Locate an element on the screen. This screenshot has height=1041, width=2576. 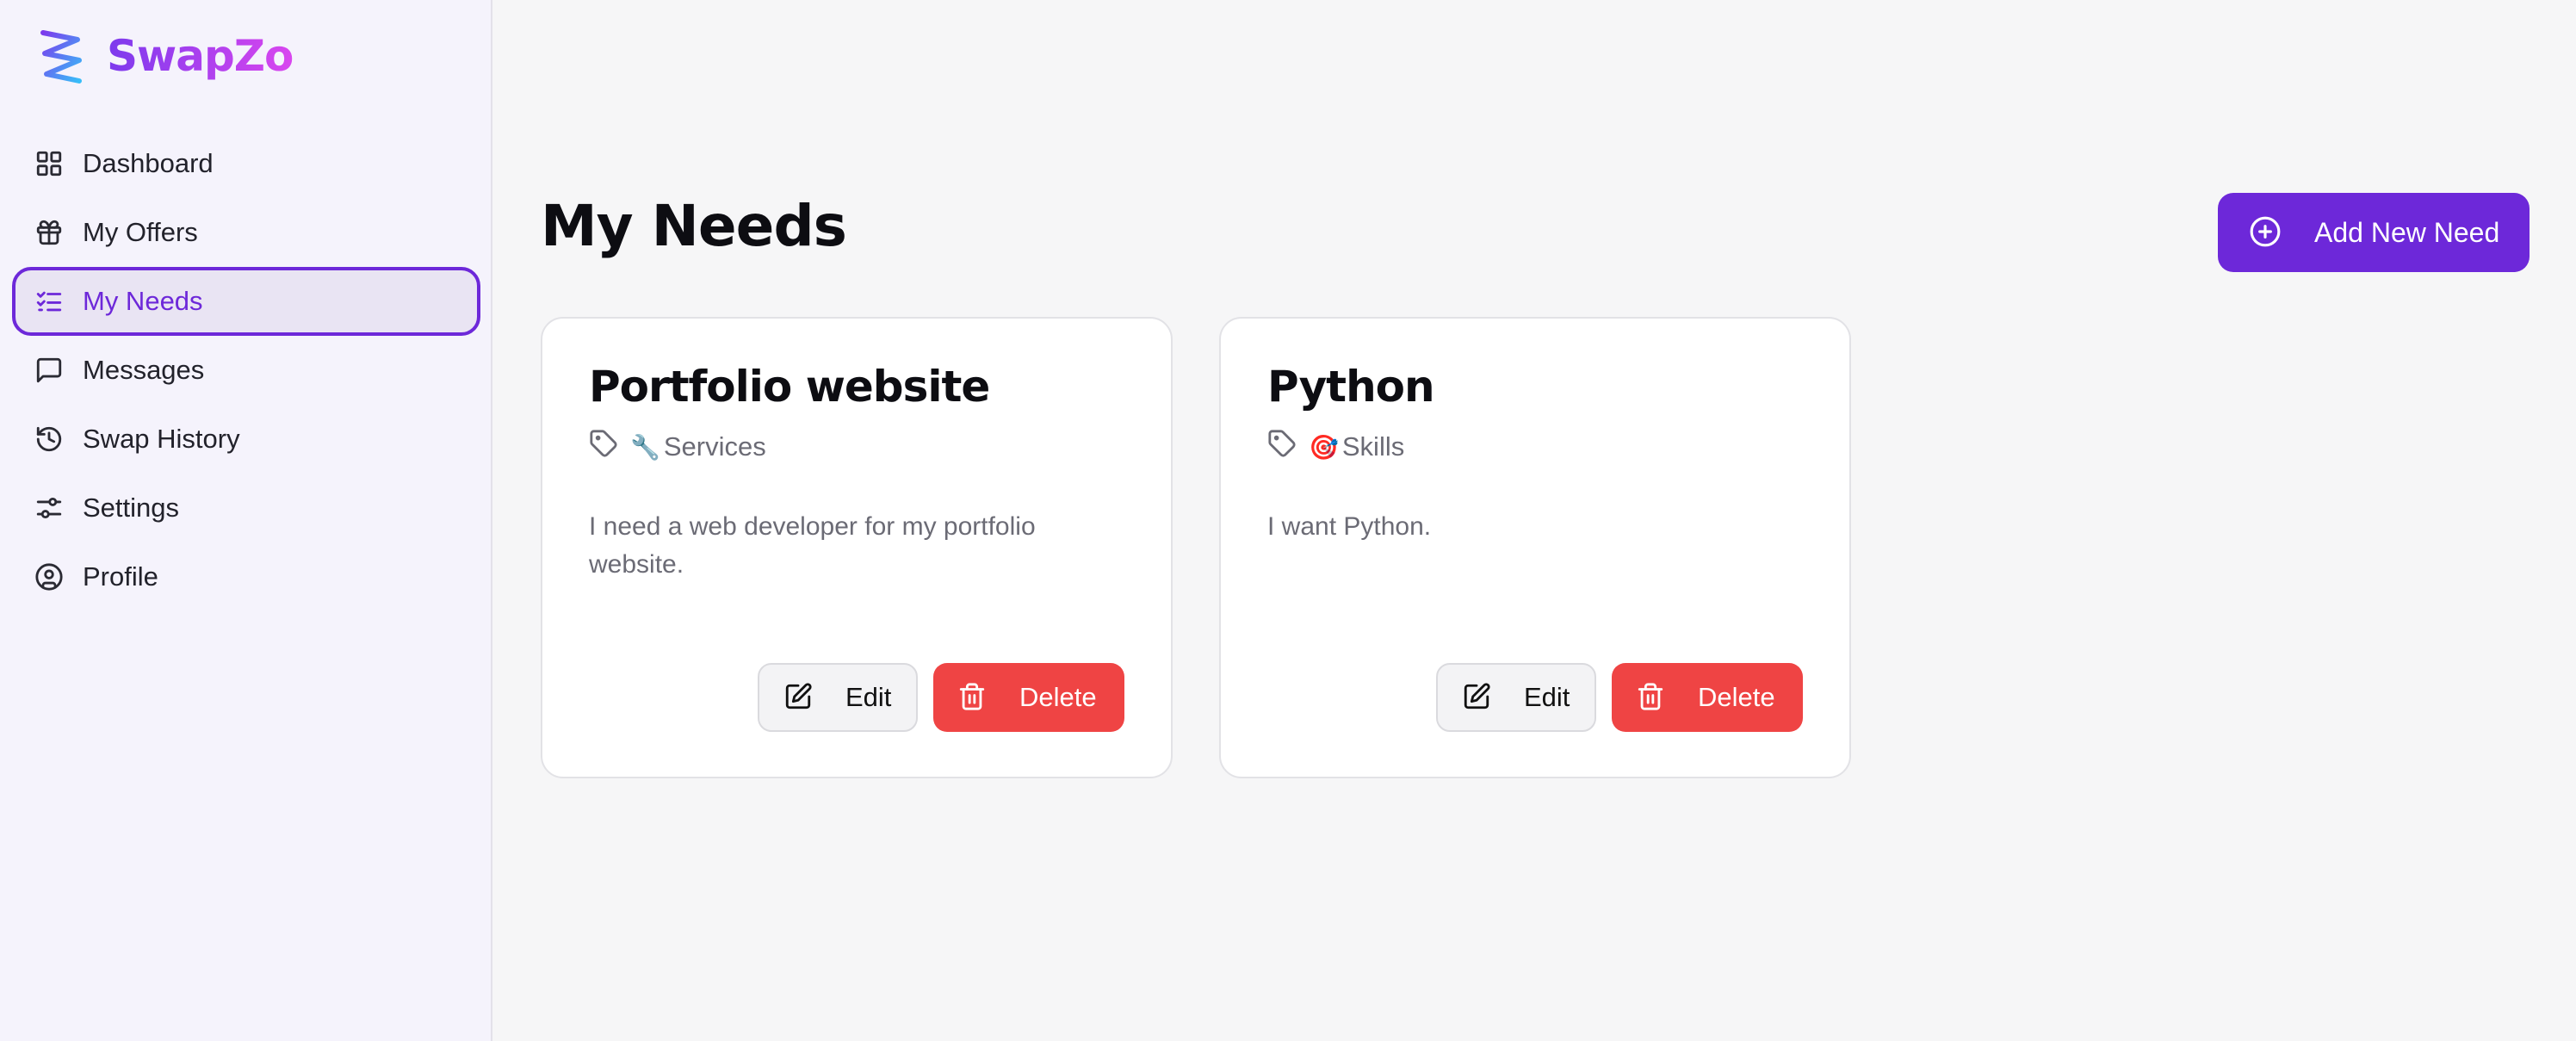
need-card-category-label: Services is located at coordinates (715, 446).